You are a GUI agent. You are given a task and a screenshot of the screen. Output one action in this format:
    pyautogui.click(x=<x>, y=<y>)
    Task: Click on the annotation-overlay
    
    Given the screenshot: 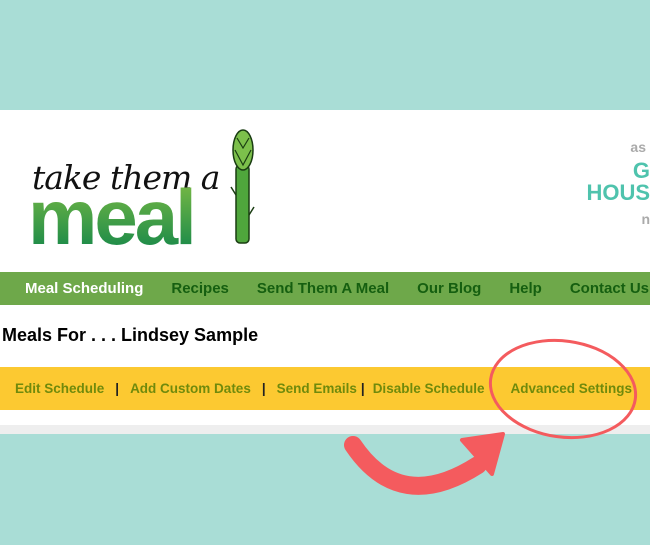 What is the action you would take?
    pyautogui.click(x=491, y=416)
    